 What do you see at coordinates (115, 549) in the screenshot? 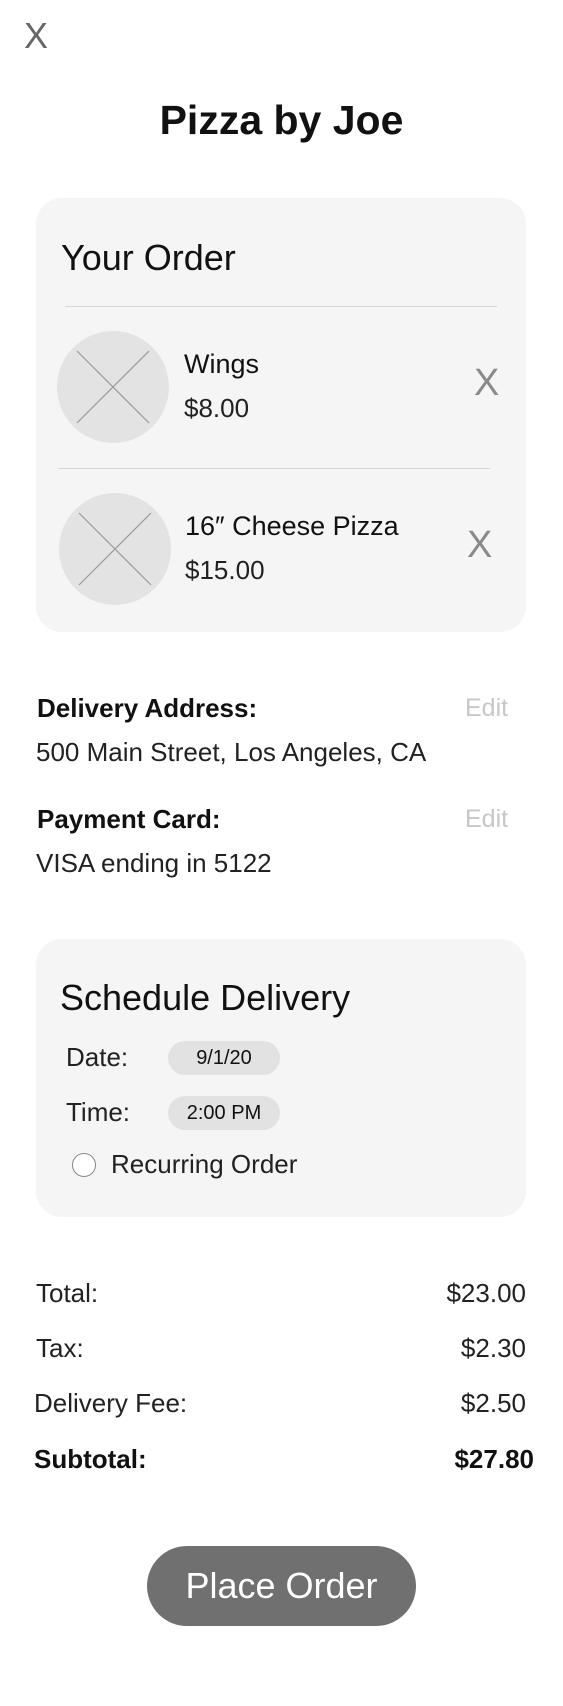
I see `pizza-image-placeholder-icon` at bounding box center [115, 549].